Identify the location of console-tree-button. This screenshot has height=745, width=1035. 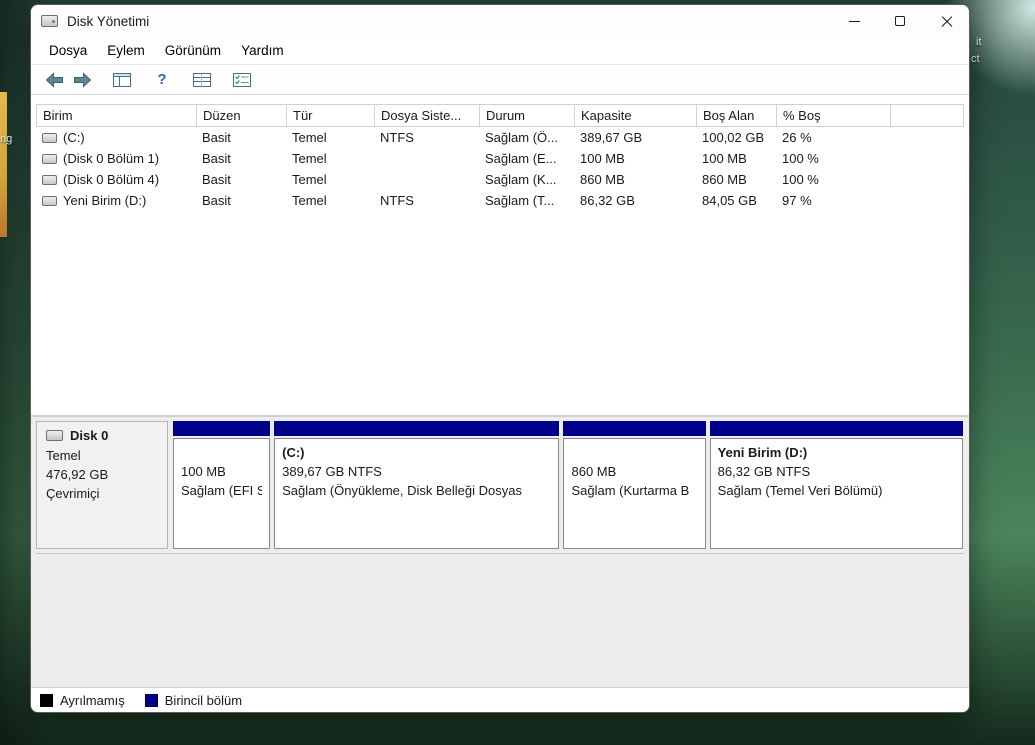
(122, 80).